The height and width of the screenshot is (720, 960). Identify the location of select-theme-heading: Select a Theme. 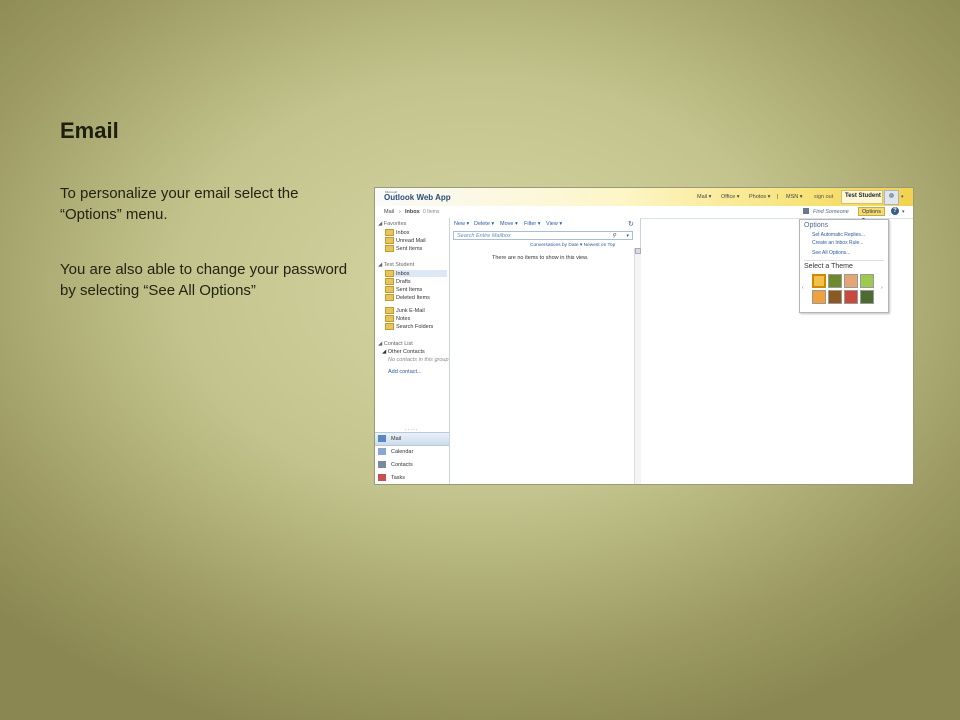
(828, 266).